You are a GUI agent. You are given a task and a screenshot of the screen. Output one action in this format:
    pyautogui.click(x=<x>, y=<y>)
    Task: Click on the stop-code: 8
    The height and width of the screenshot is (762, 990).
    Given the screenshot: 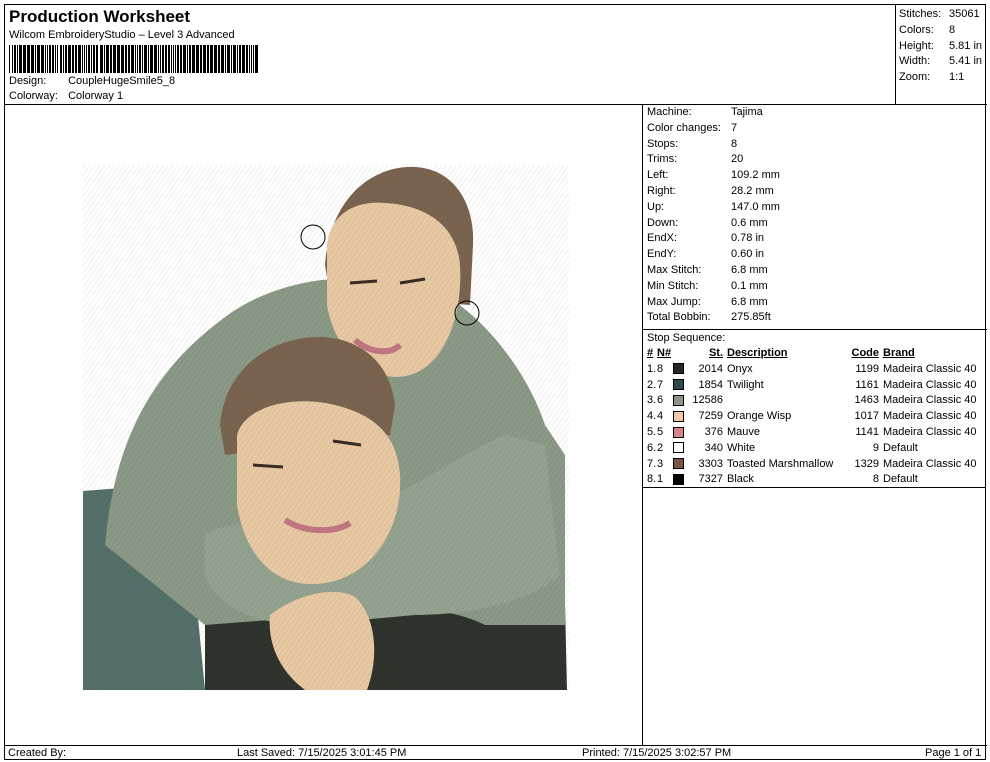 What is the action you would take?
    pyautogui.click(x=865, y=479)
    